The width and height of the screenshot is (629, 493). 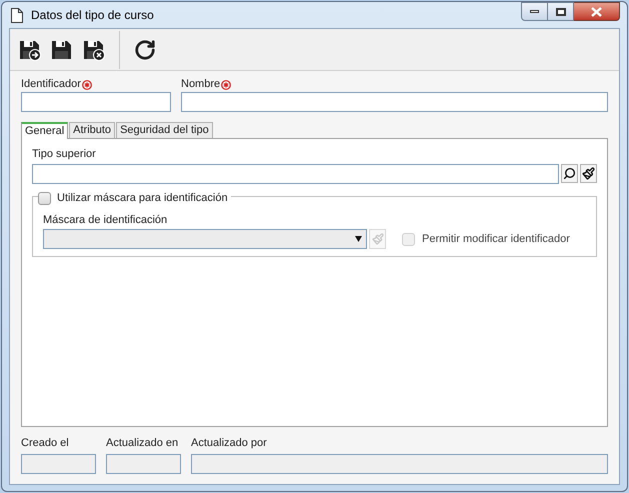 I want to click on refresh-icon, so click(x=145, y=49).